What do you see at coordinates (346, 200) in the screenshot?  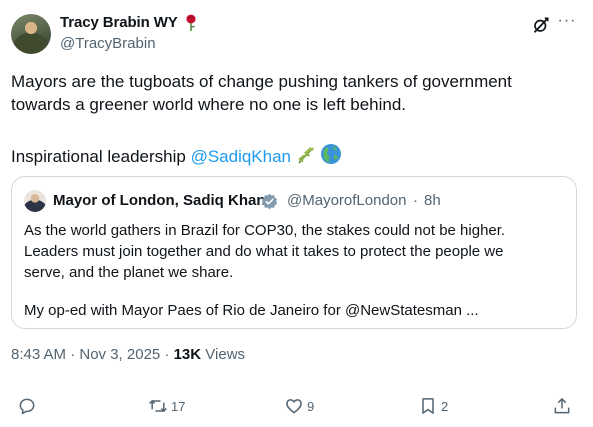 I see `quoted-author-handle: @MayorofLondon` at bounding box center [346, 200].